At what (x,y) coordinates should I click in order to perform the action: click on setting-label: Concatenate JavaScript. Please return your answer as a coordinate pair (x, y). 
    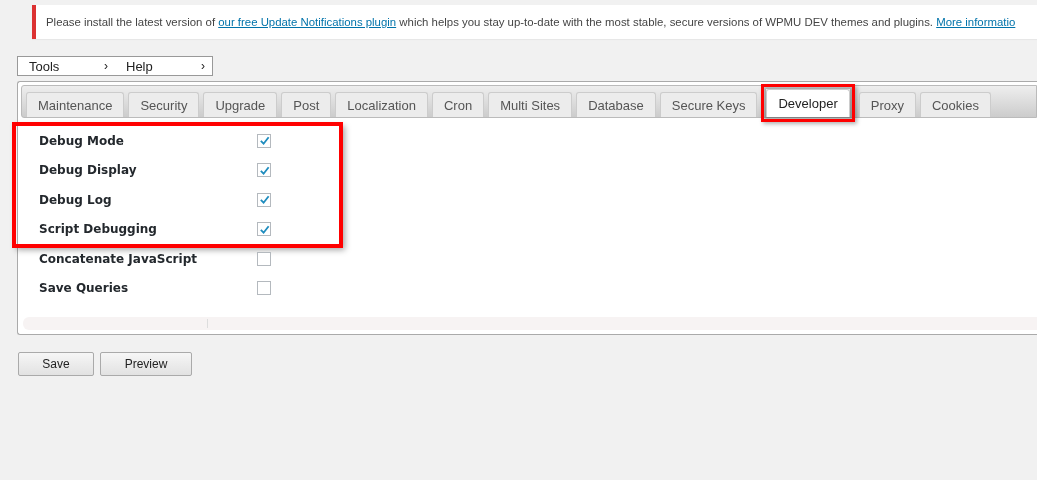
    Looking at the image, I should click on (118, 258).